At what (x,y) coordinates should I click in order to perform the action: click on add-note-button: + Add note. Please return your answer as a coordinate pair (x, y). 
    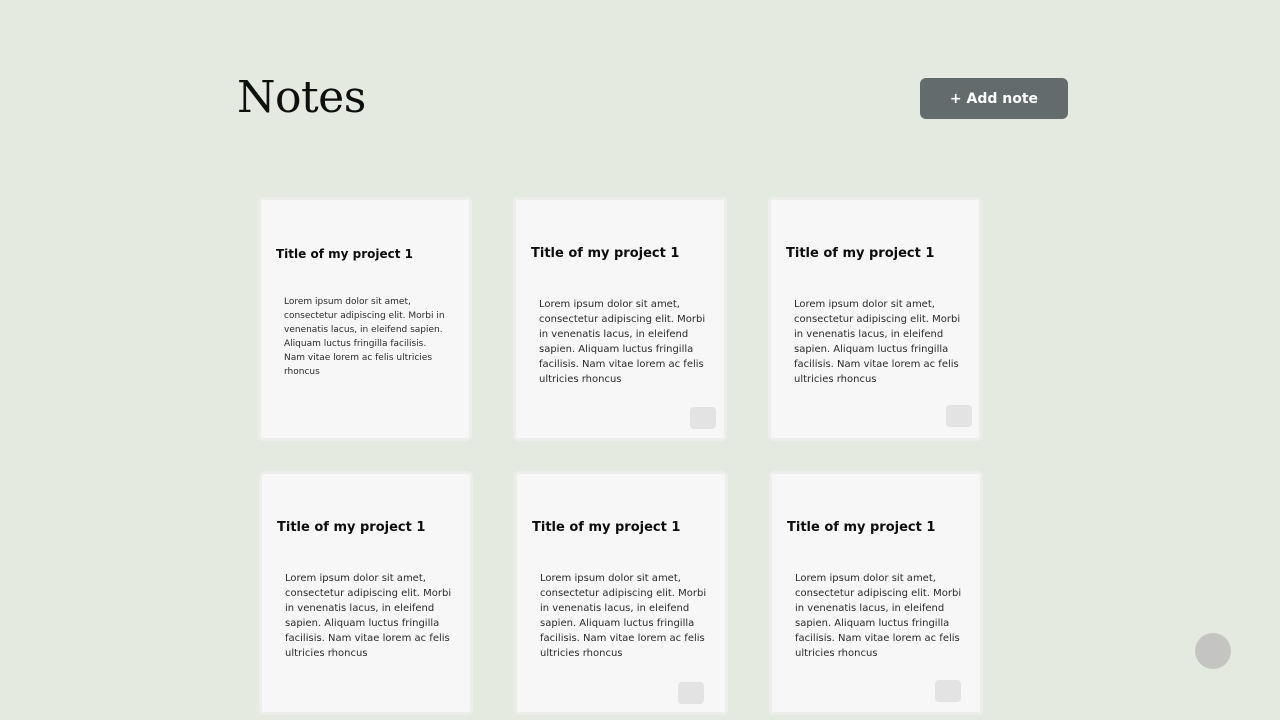
    Looking at the image, I should click on (994, 98).